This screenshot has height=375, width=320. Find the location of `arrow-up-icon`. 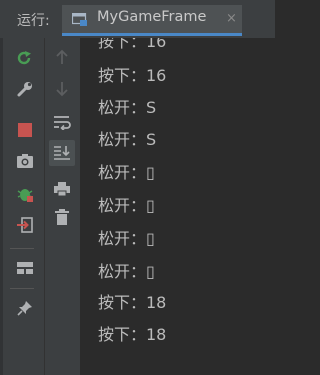

arrow-up-icon is located at coordinates (62, 57).